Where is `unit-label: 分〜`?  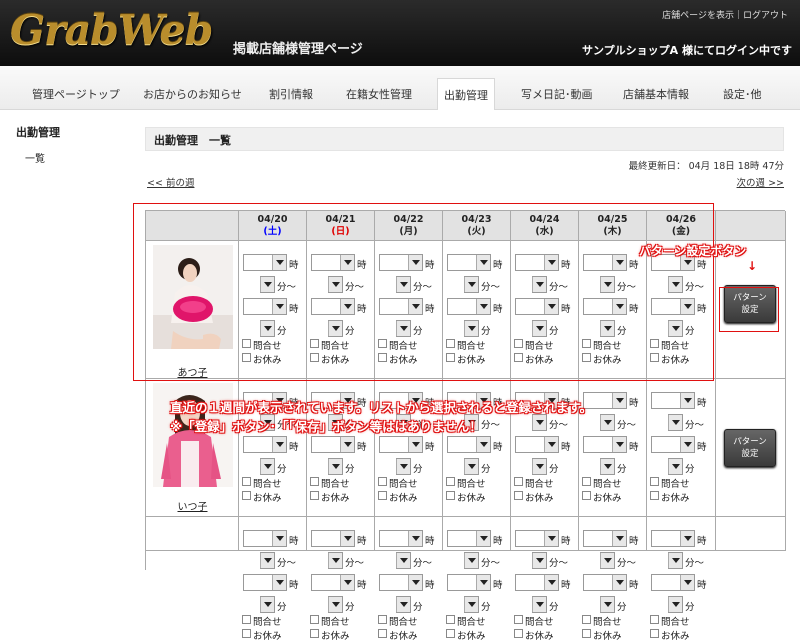 unit-label: 分〜 is located at coordinates (491, 425).